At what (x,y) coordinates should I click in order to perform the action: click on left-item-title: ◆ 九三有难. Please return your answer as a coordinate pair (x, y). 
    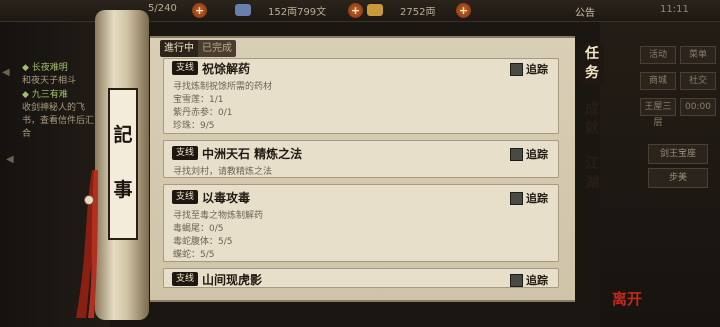
    Looking at the image, I should click on (45, 95).